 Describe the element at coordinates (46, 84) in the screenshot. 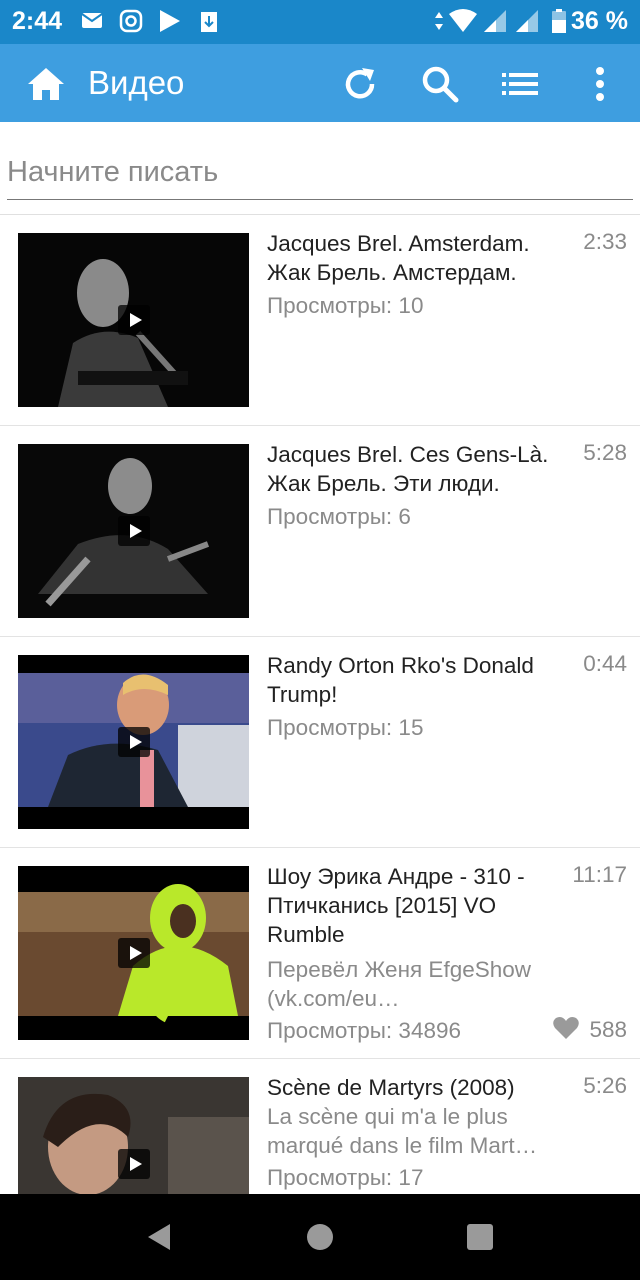

I see `home-icon` at that location.